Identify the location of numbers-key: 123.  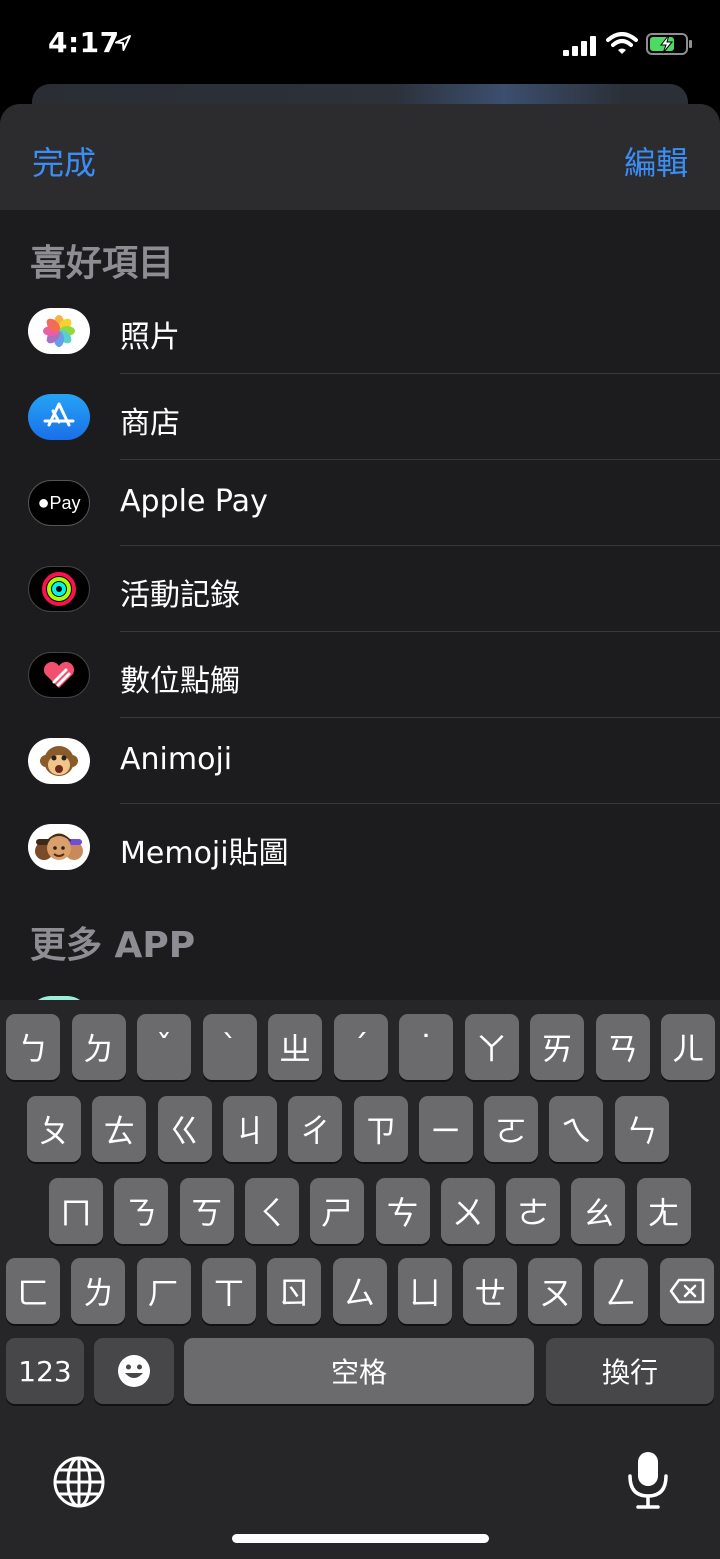
(45, 1371).